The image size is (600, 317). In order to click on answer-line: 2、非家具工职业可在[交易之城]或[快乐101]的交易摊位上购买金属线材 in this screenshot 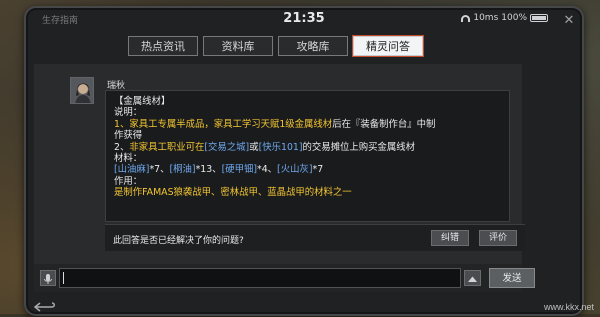, I will do `click(310, 147)`.